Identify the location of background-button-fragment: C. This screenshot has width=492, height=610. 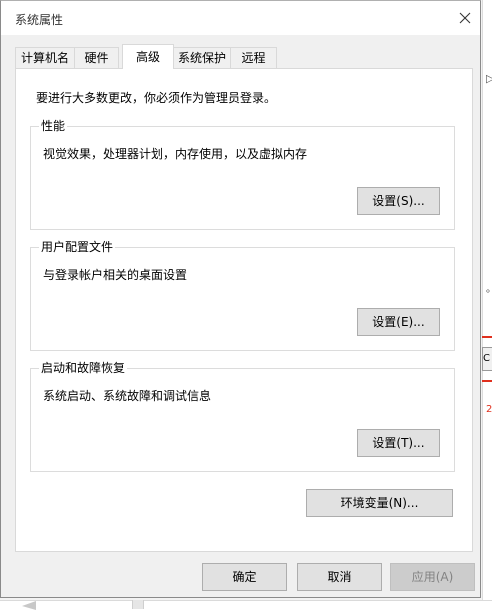
(487, 359).